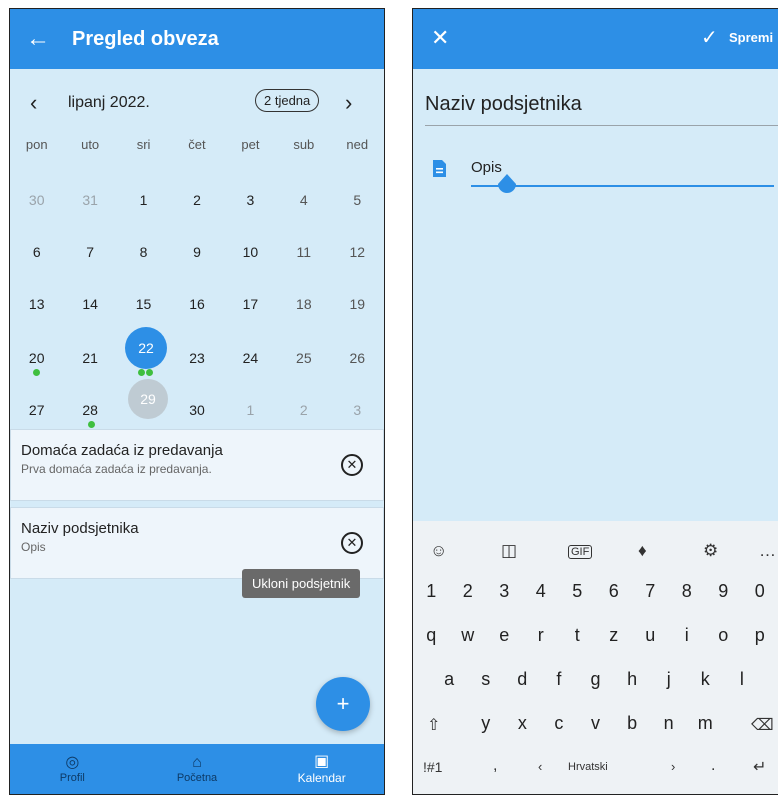  Describe the element at coordinates (580, 552) in the screenshot. I see `gif-icon: GIF` at that location.